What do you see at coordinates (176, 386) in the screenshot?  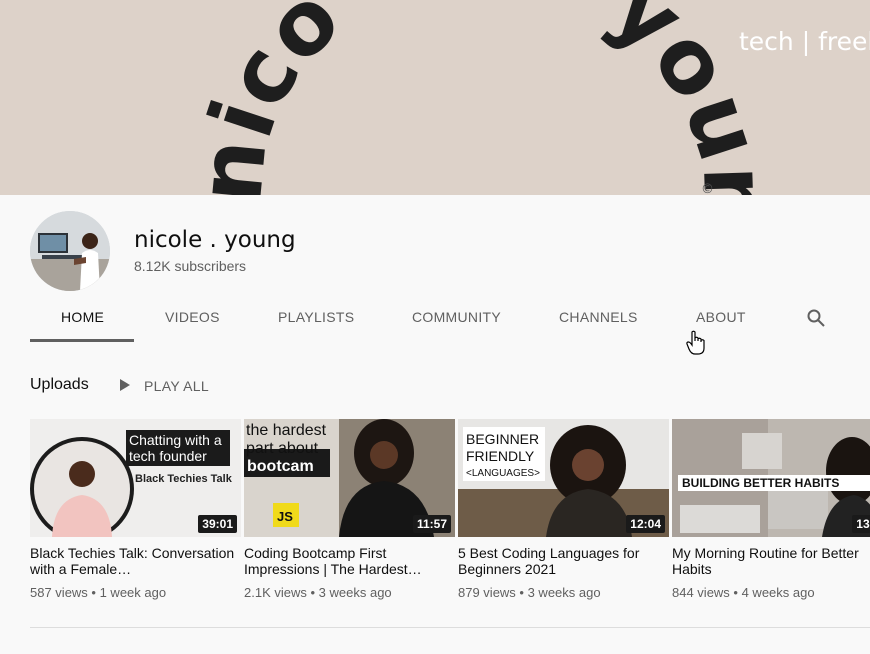 I see `play-all-button: PLAY ALL` at bounding box center [176, 386].